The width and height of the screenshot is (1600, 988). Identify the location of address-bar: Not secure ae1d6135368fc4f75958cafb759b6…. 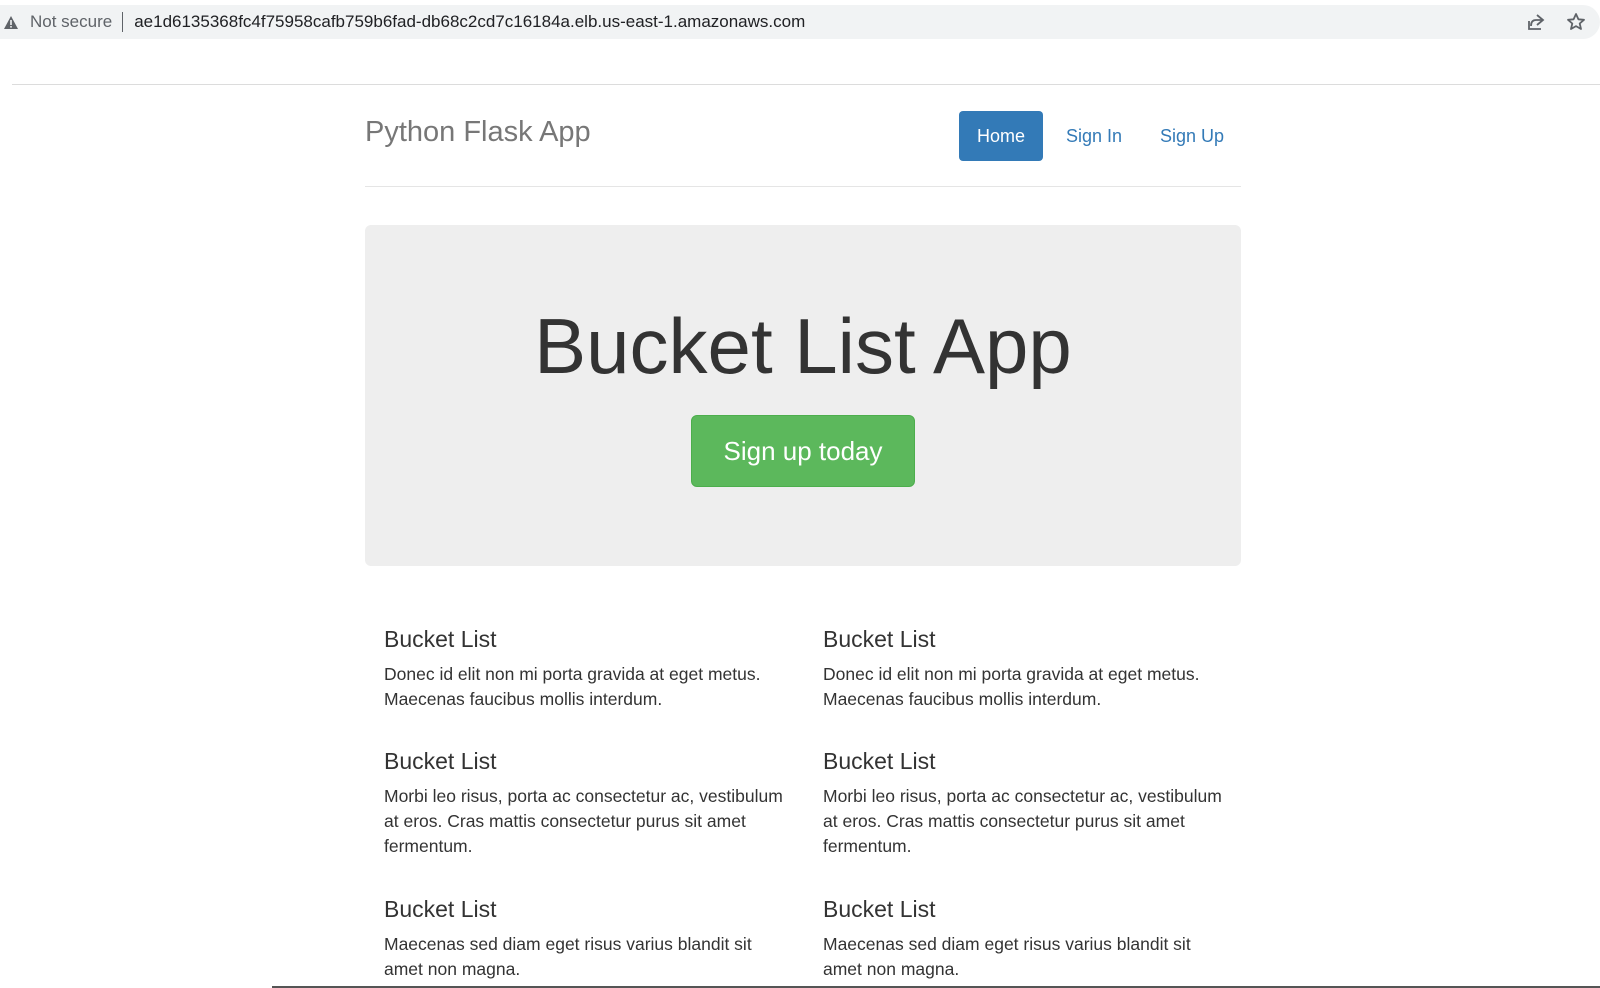
(800, 22).